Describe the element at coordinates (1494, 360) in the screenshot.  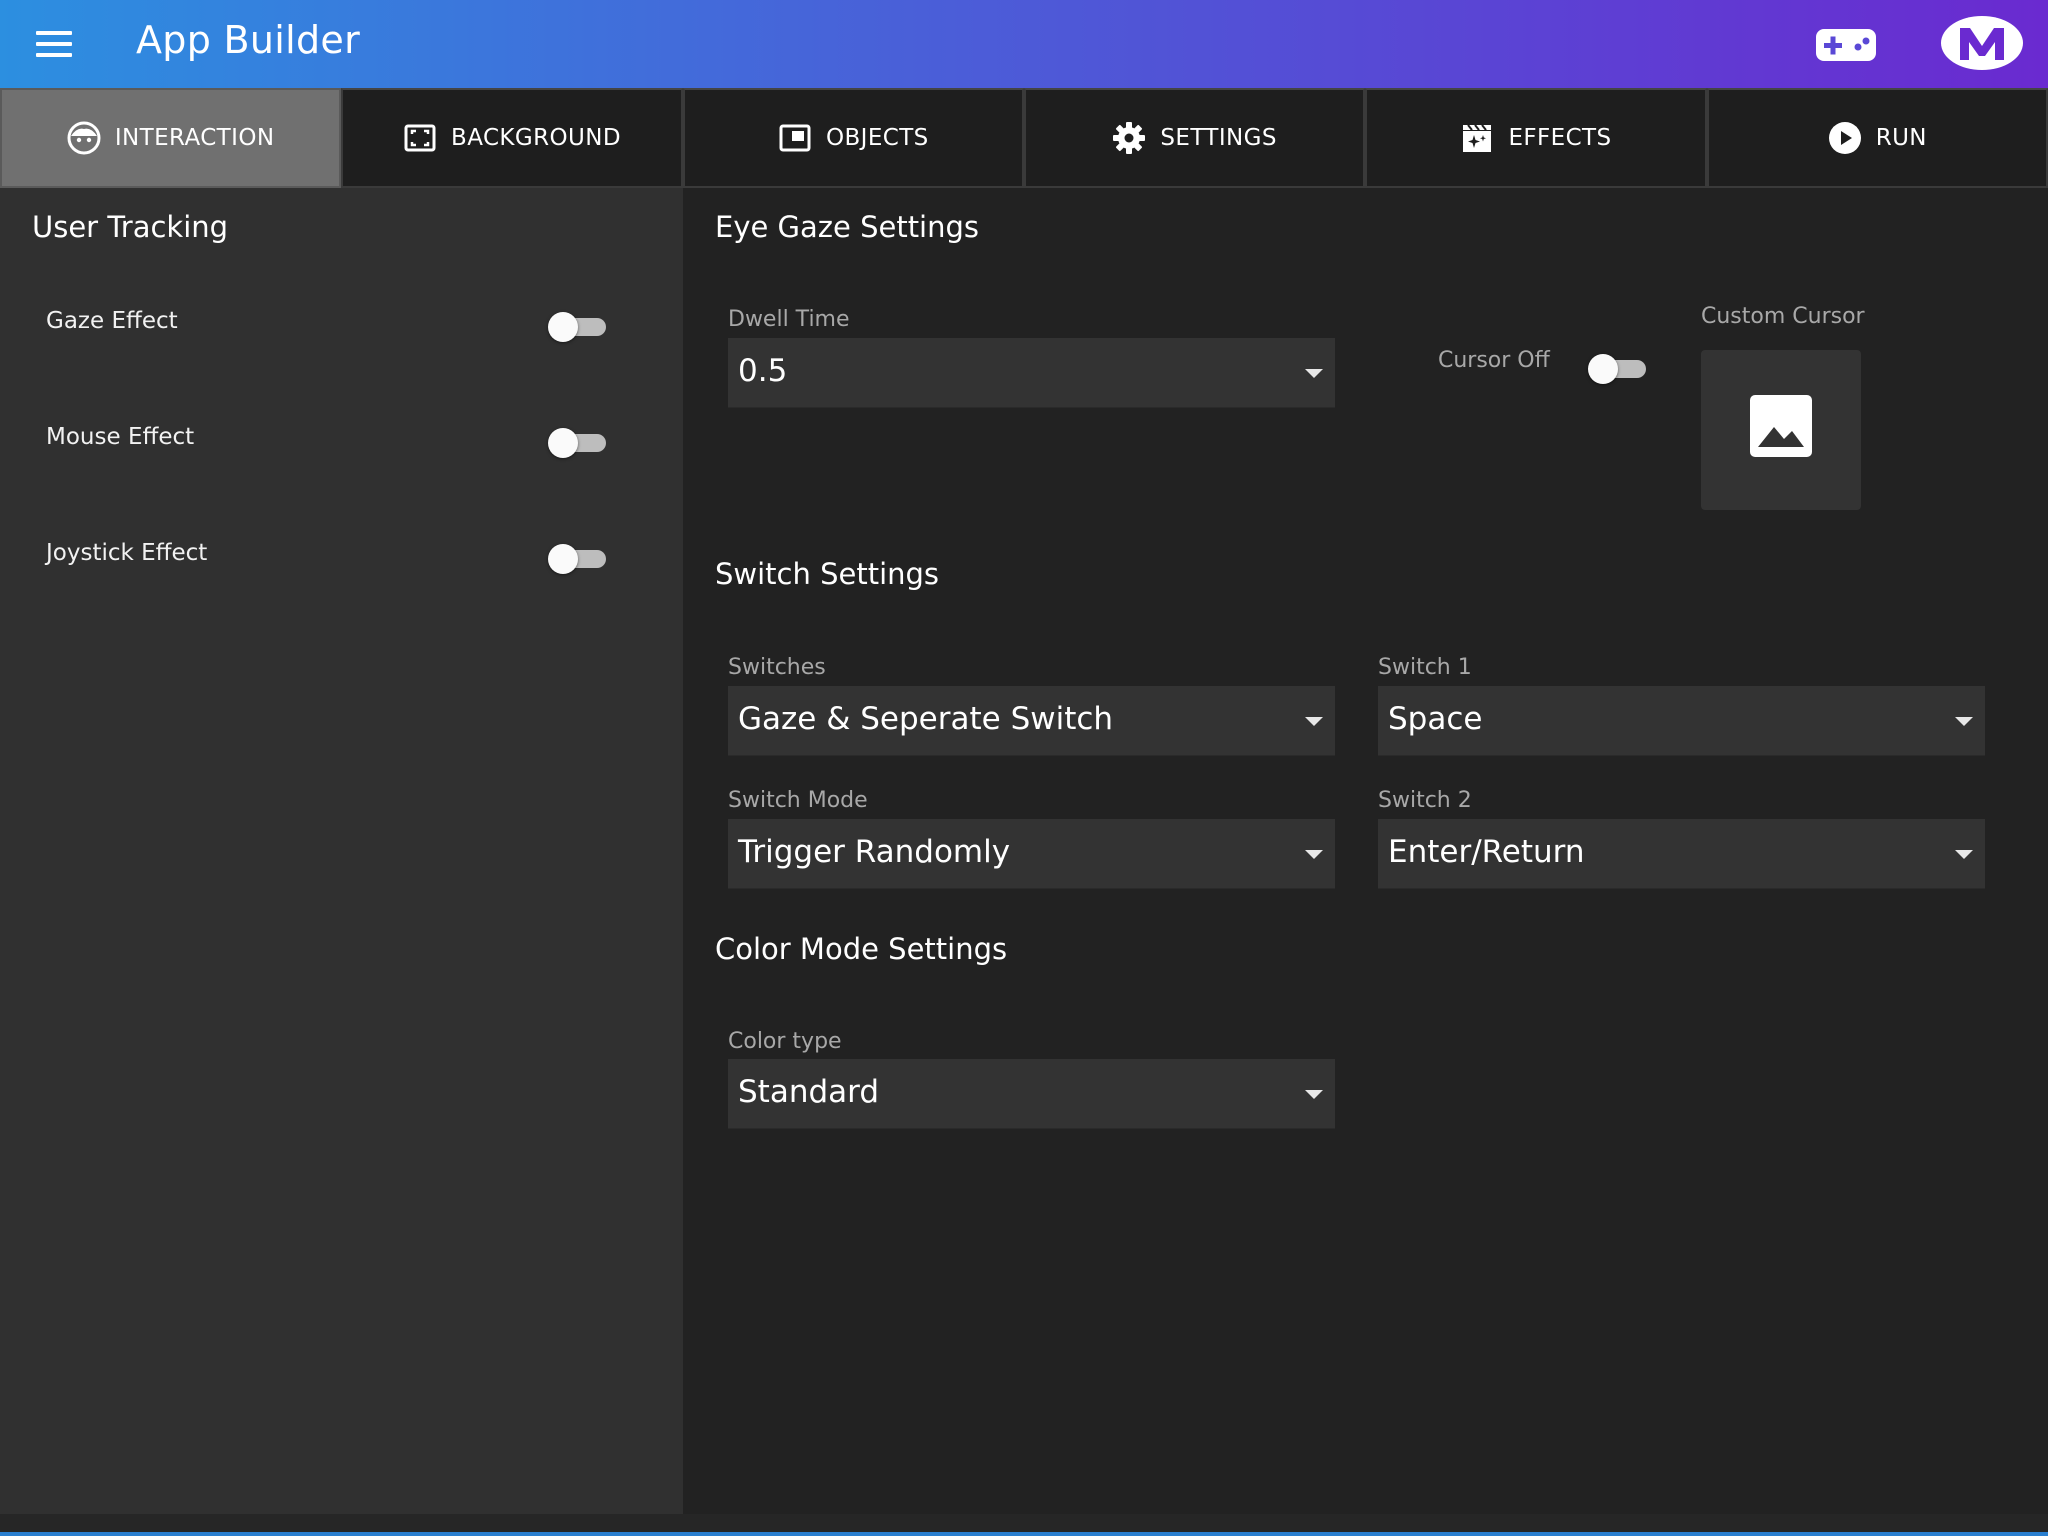
I see `cursor-off-label: Cursor Off` at that location.